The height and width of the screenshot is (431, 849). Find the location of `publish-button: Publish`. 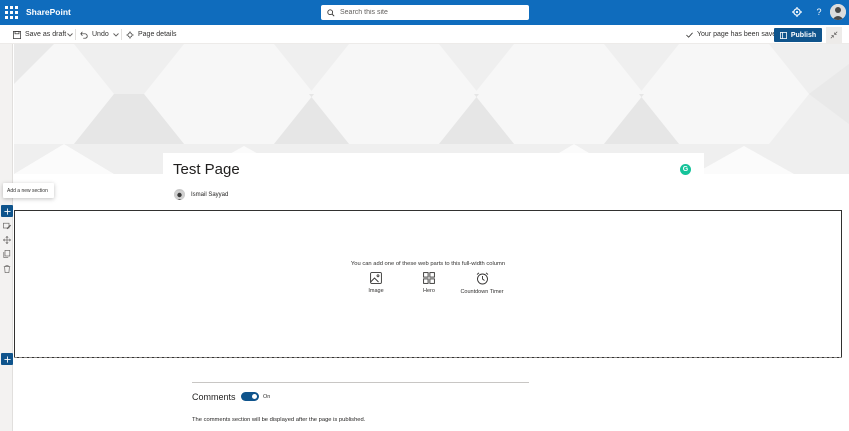

publish-button: Publish is located at coordinates (798, 35).